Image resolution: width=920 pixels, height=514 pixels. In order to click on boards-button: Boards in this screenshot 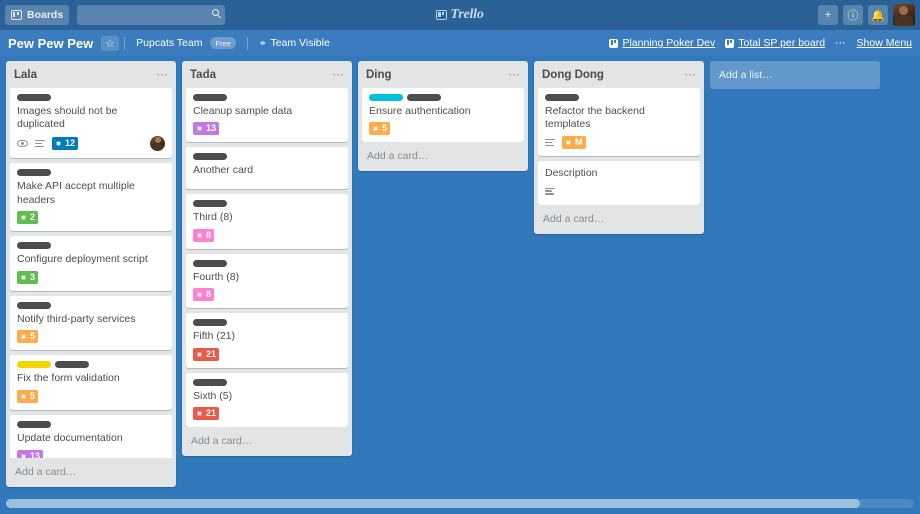, I will do `click(37, 15)`.